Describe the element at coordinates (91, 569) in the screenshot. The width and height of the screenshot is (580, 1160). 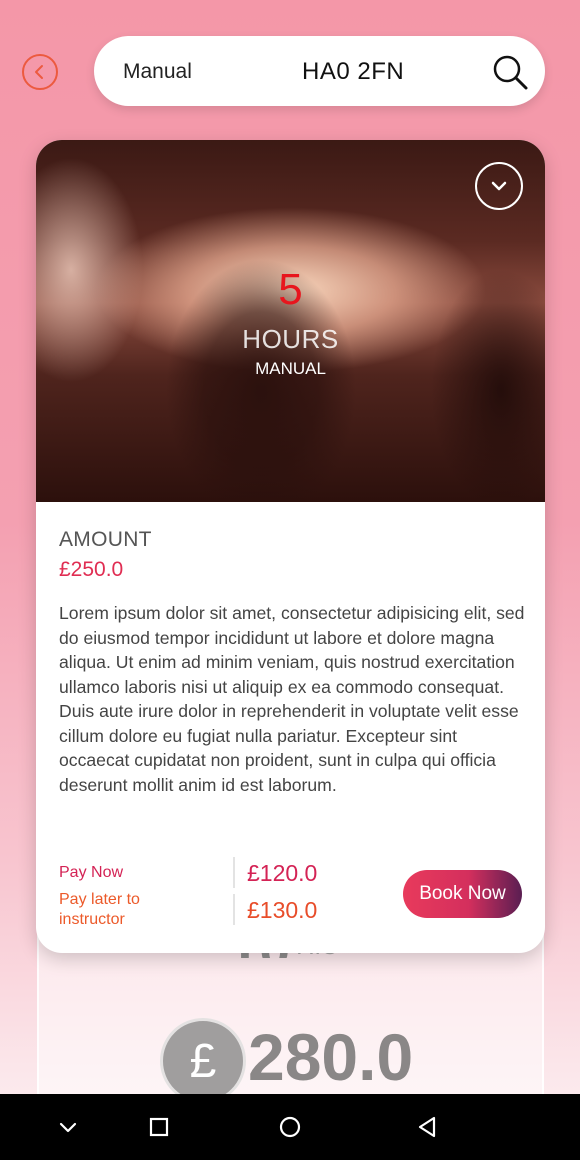
I see `amount-value: £250.0` at that location.